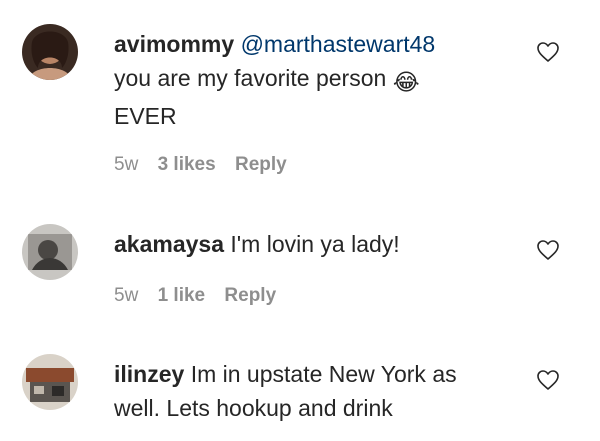 The image size is (600, 441). Describe the element at coordinates (145, 116) in the screenshot. I see `comment-body-line: EVER` at that location.